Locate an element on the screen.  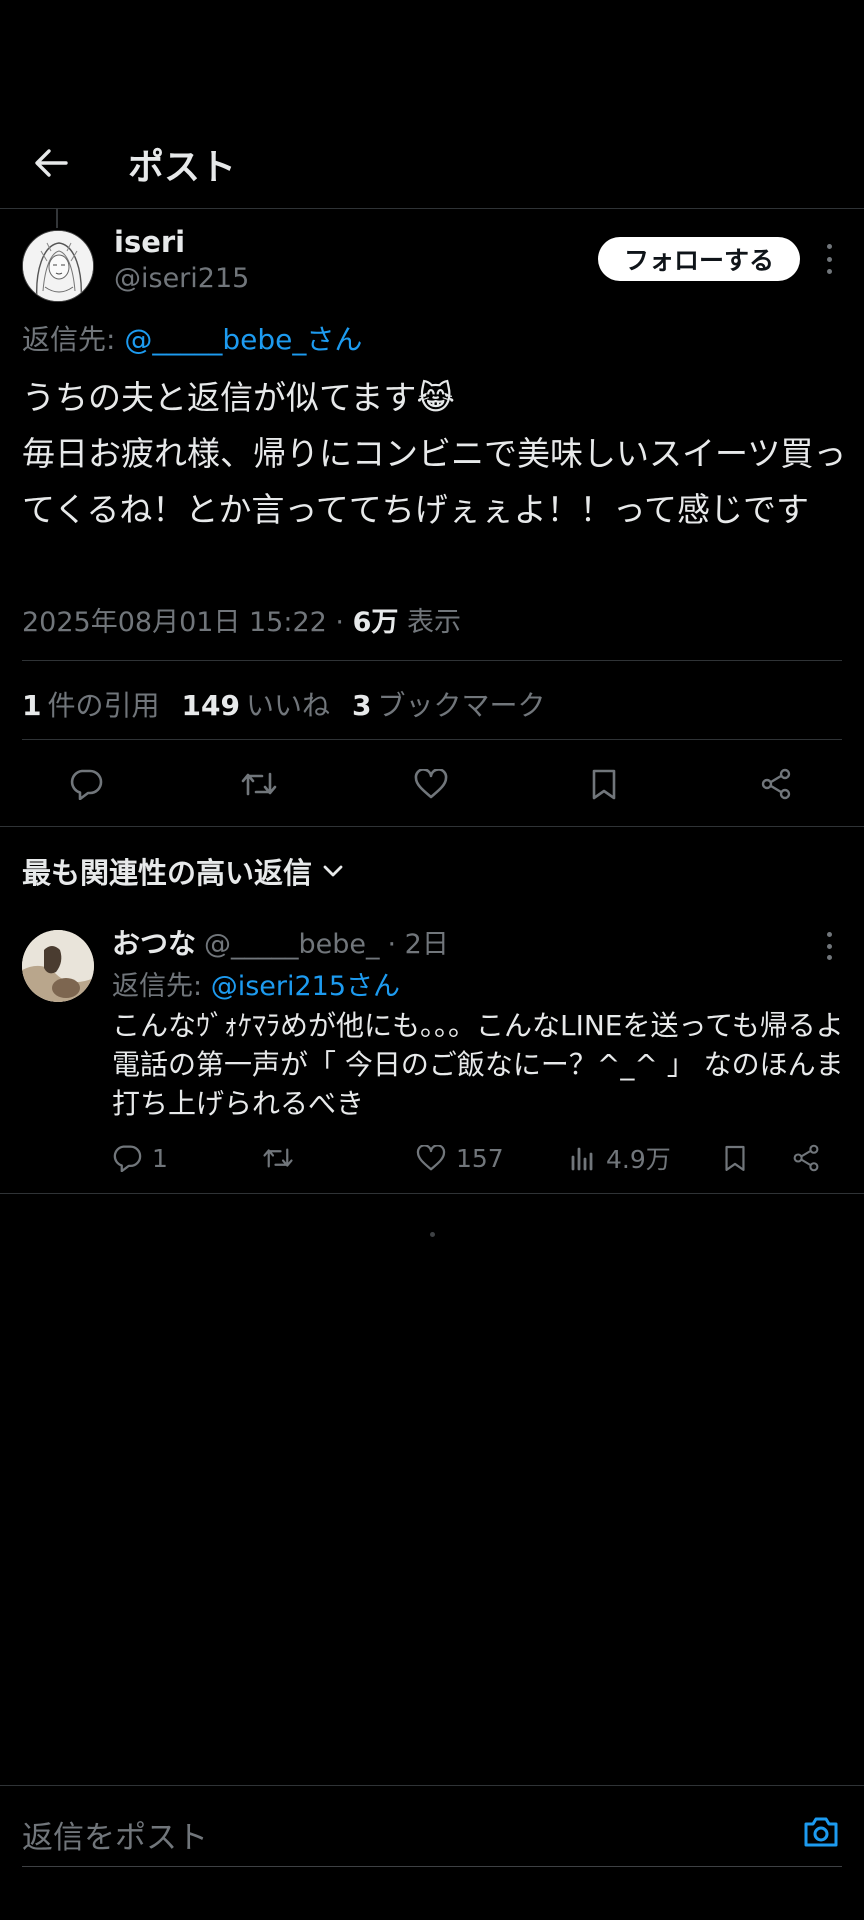
camera-button is located at coordinates (821, 1832).